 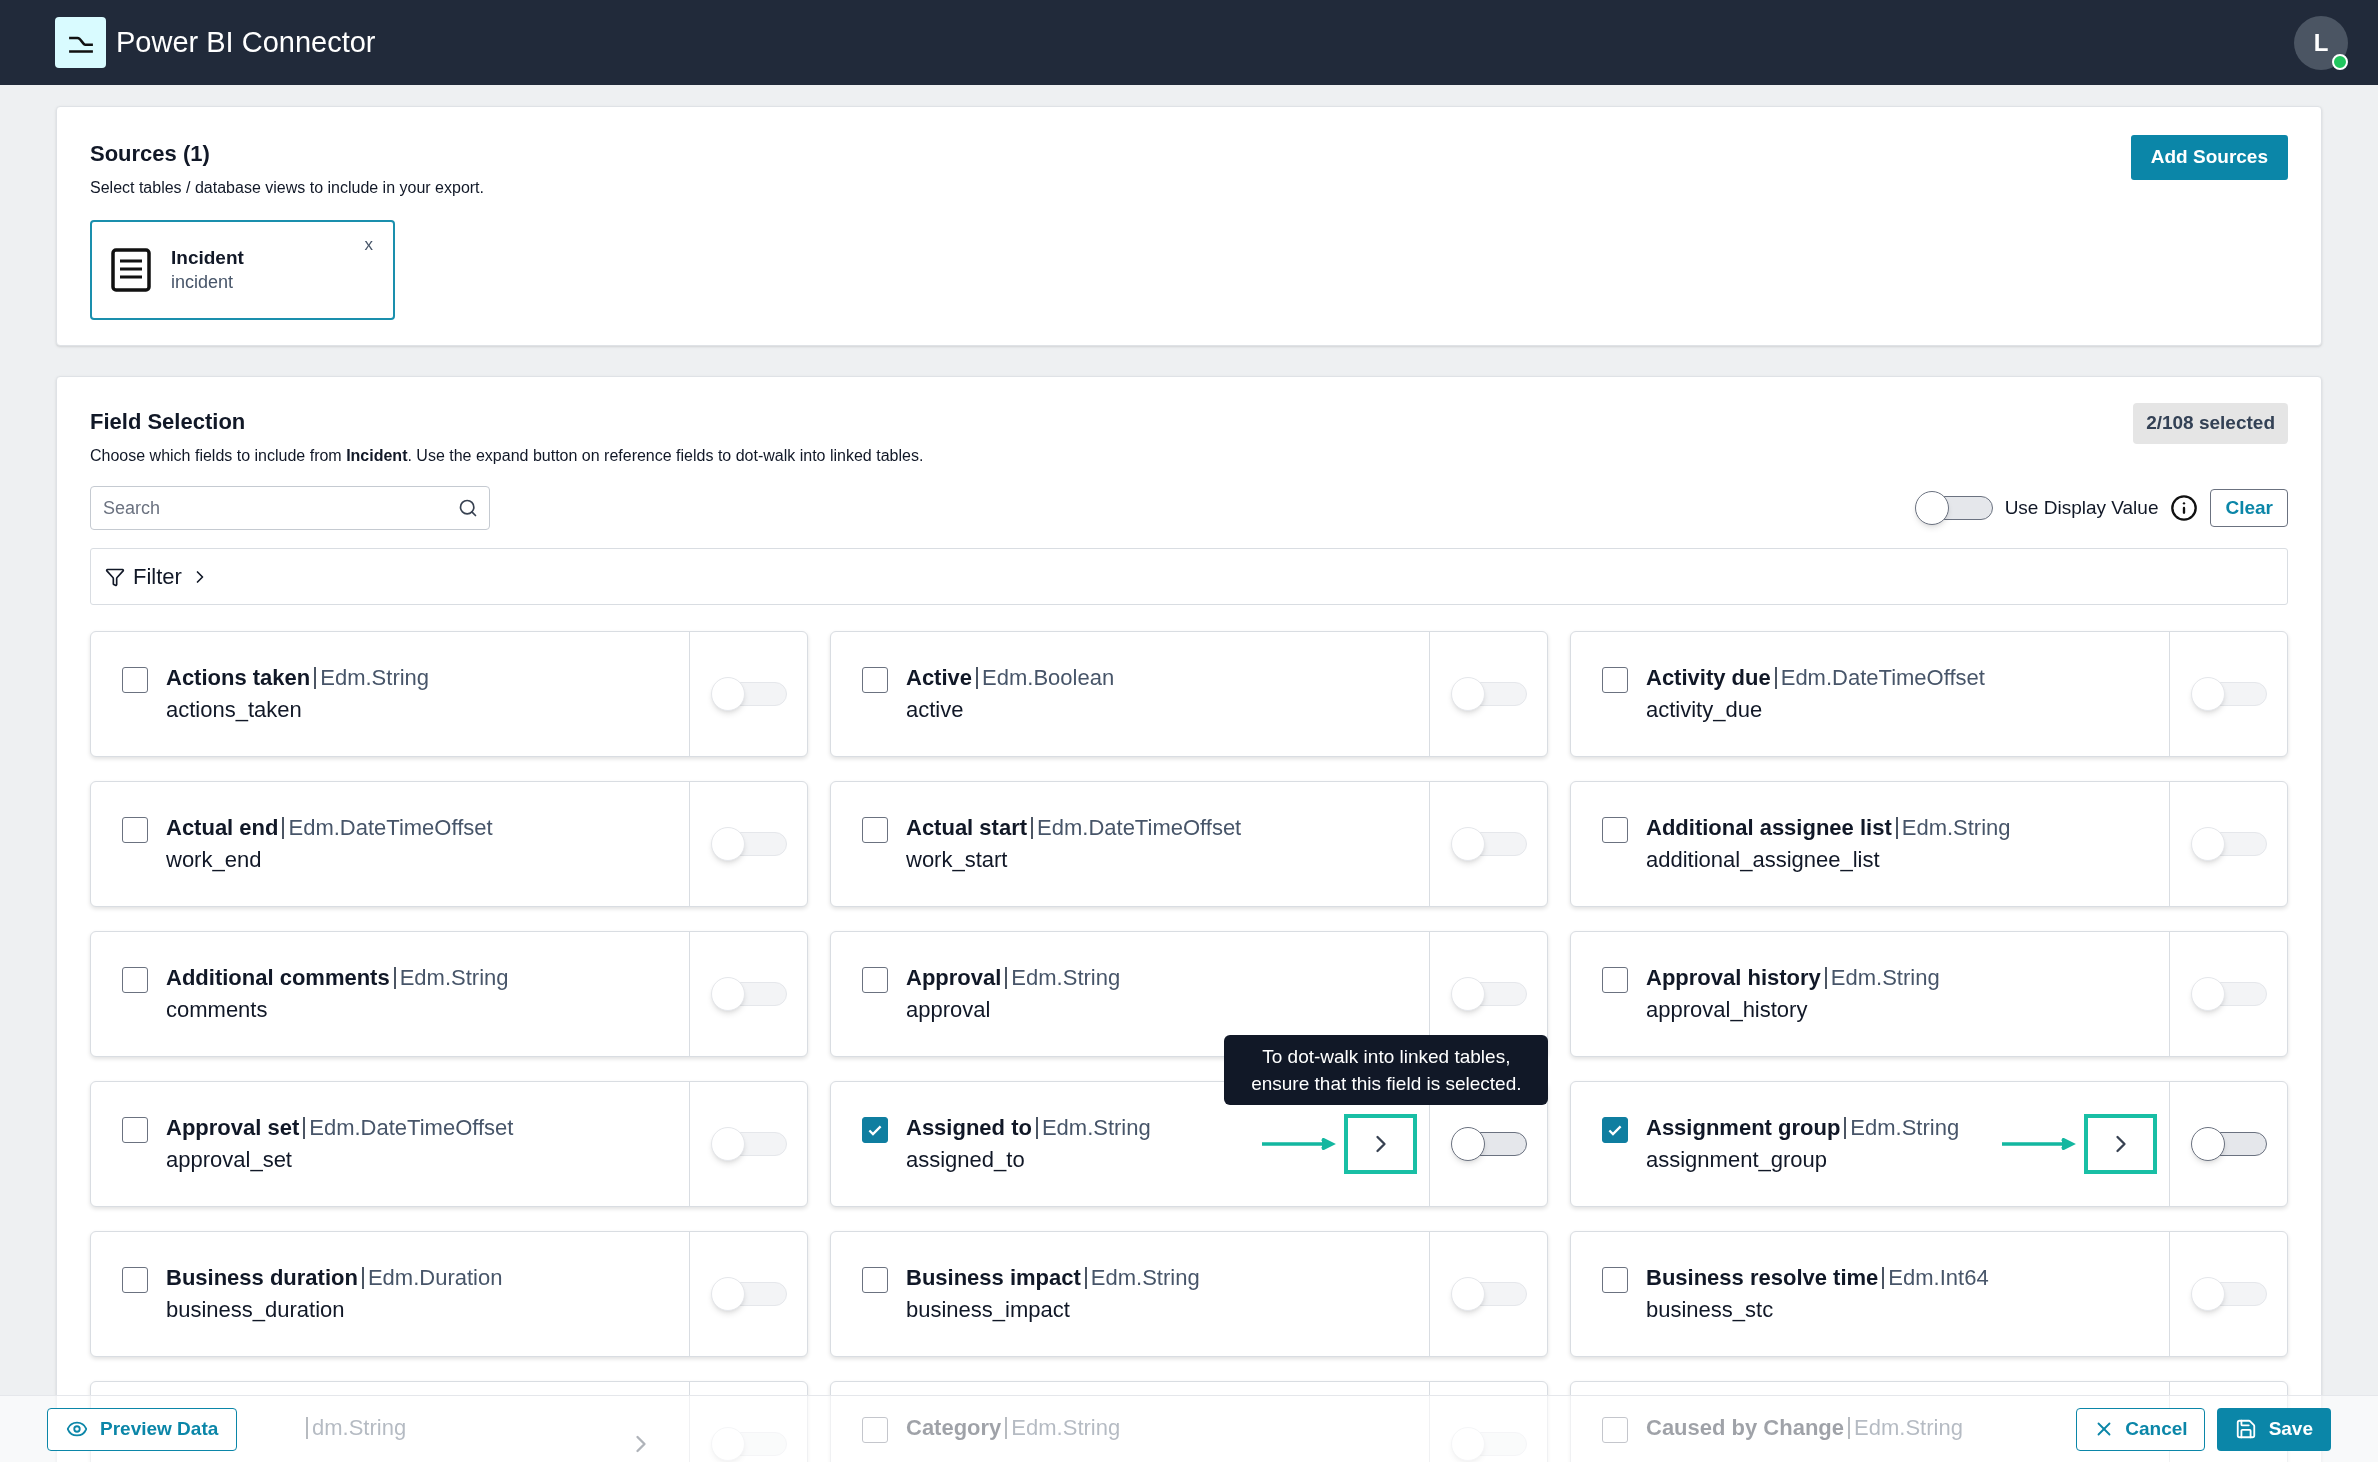 What do you see at coordinates (2245, 1429) in the screenshot?
I see `save-icon` at bounding box center [2245, 1429].